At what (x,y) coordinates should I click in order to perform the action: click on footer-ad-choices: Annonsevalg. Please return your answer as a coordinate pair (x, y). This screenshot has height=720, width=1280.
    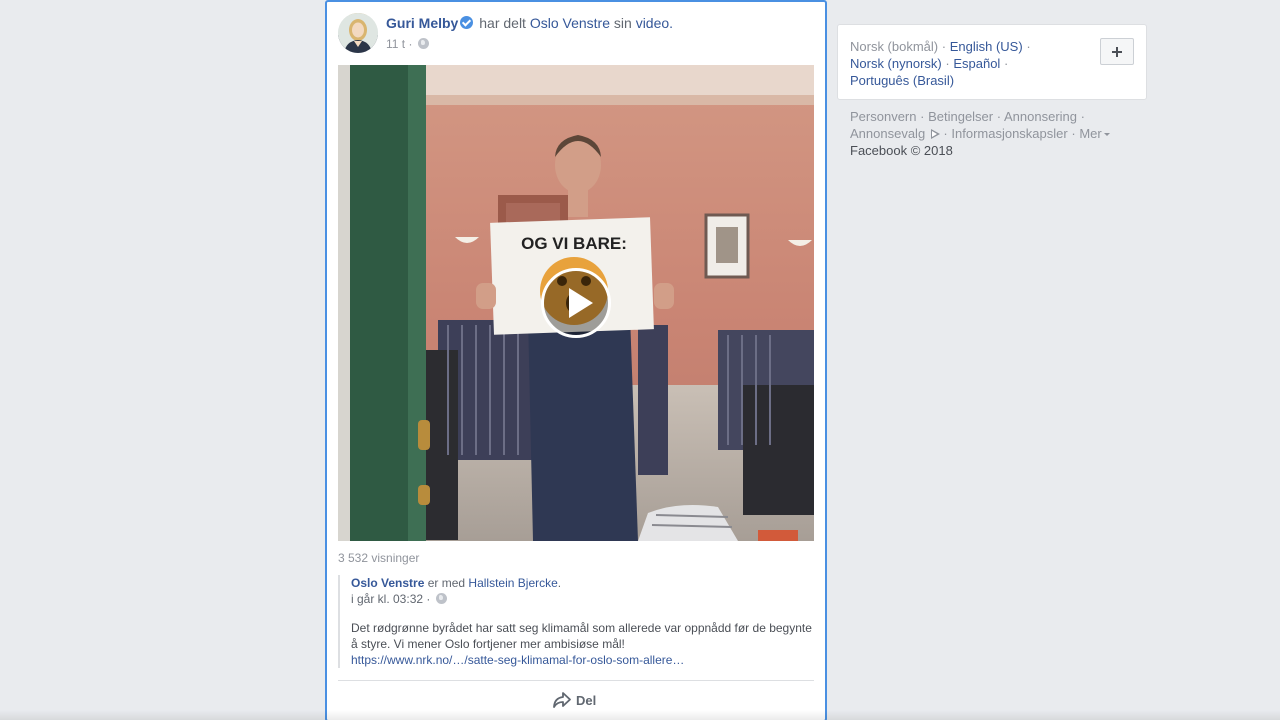
    Looking at the image, I should click on (895, 133).